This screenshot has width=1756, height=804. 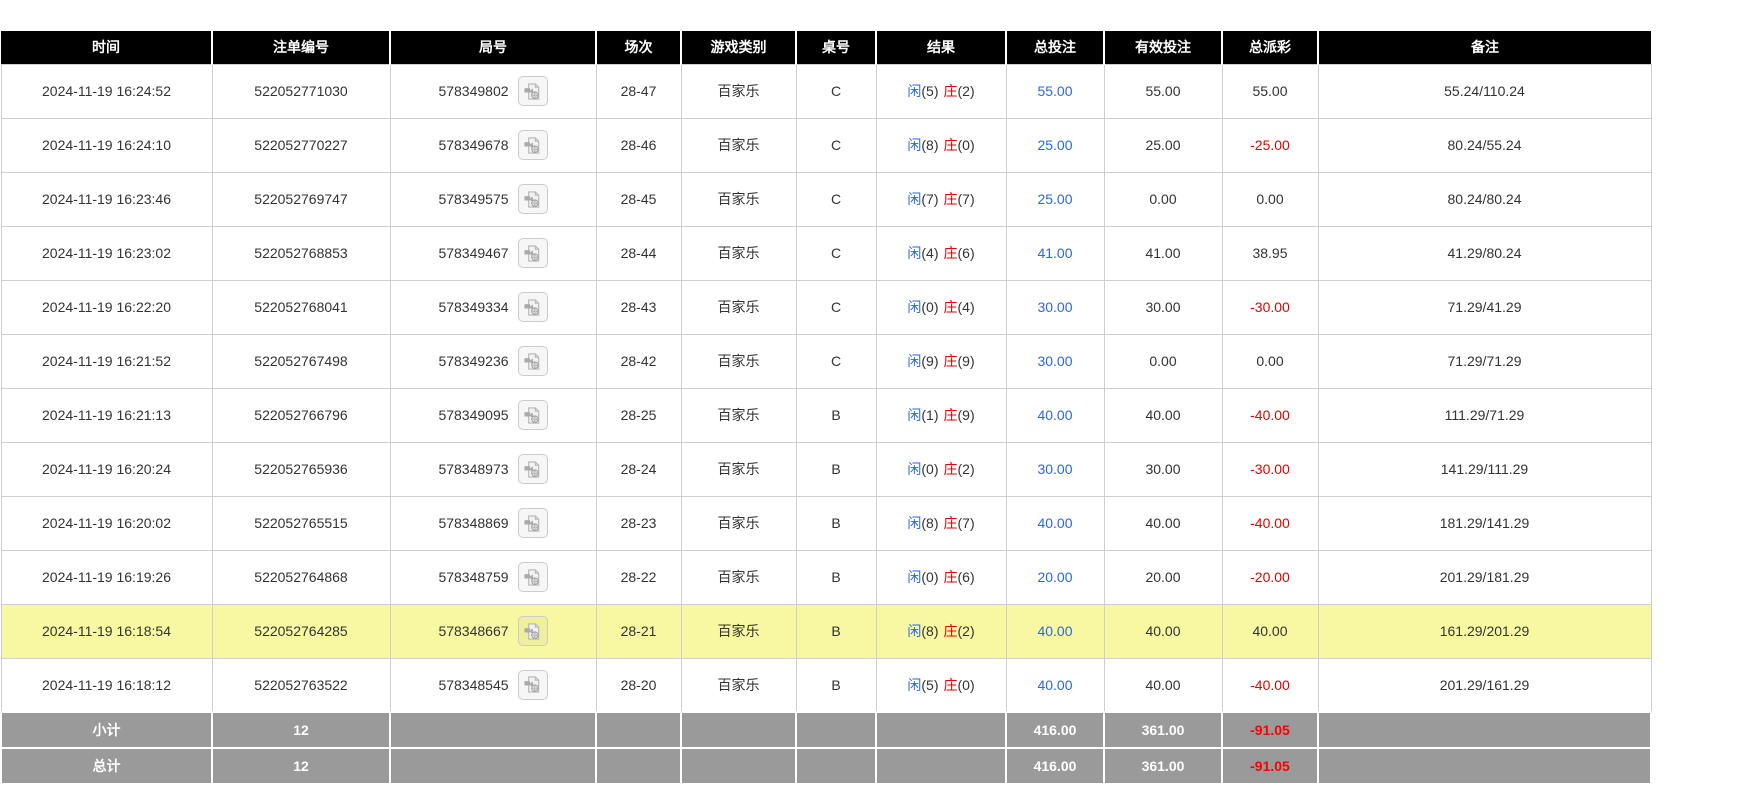 I want to click on result-player-points: (4), so click(x=930, y=253).